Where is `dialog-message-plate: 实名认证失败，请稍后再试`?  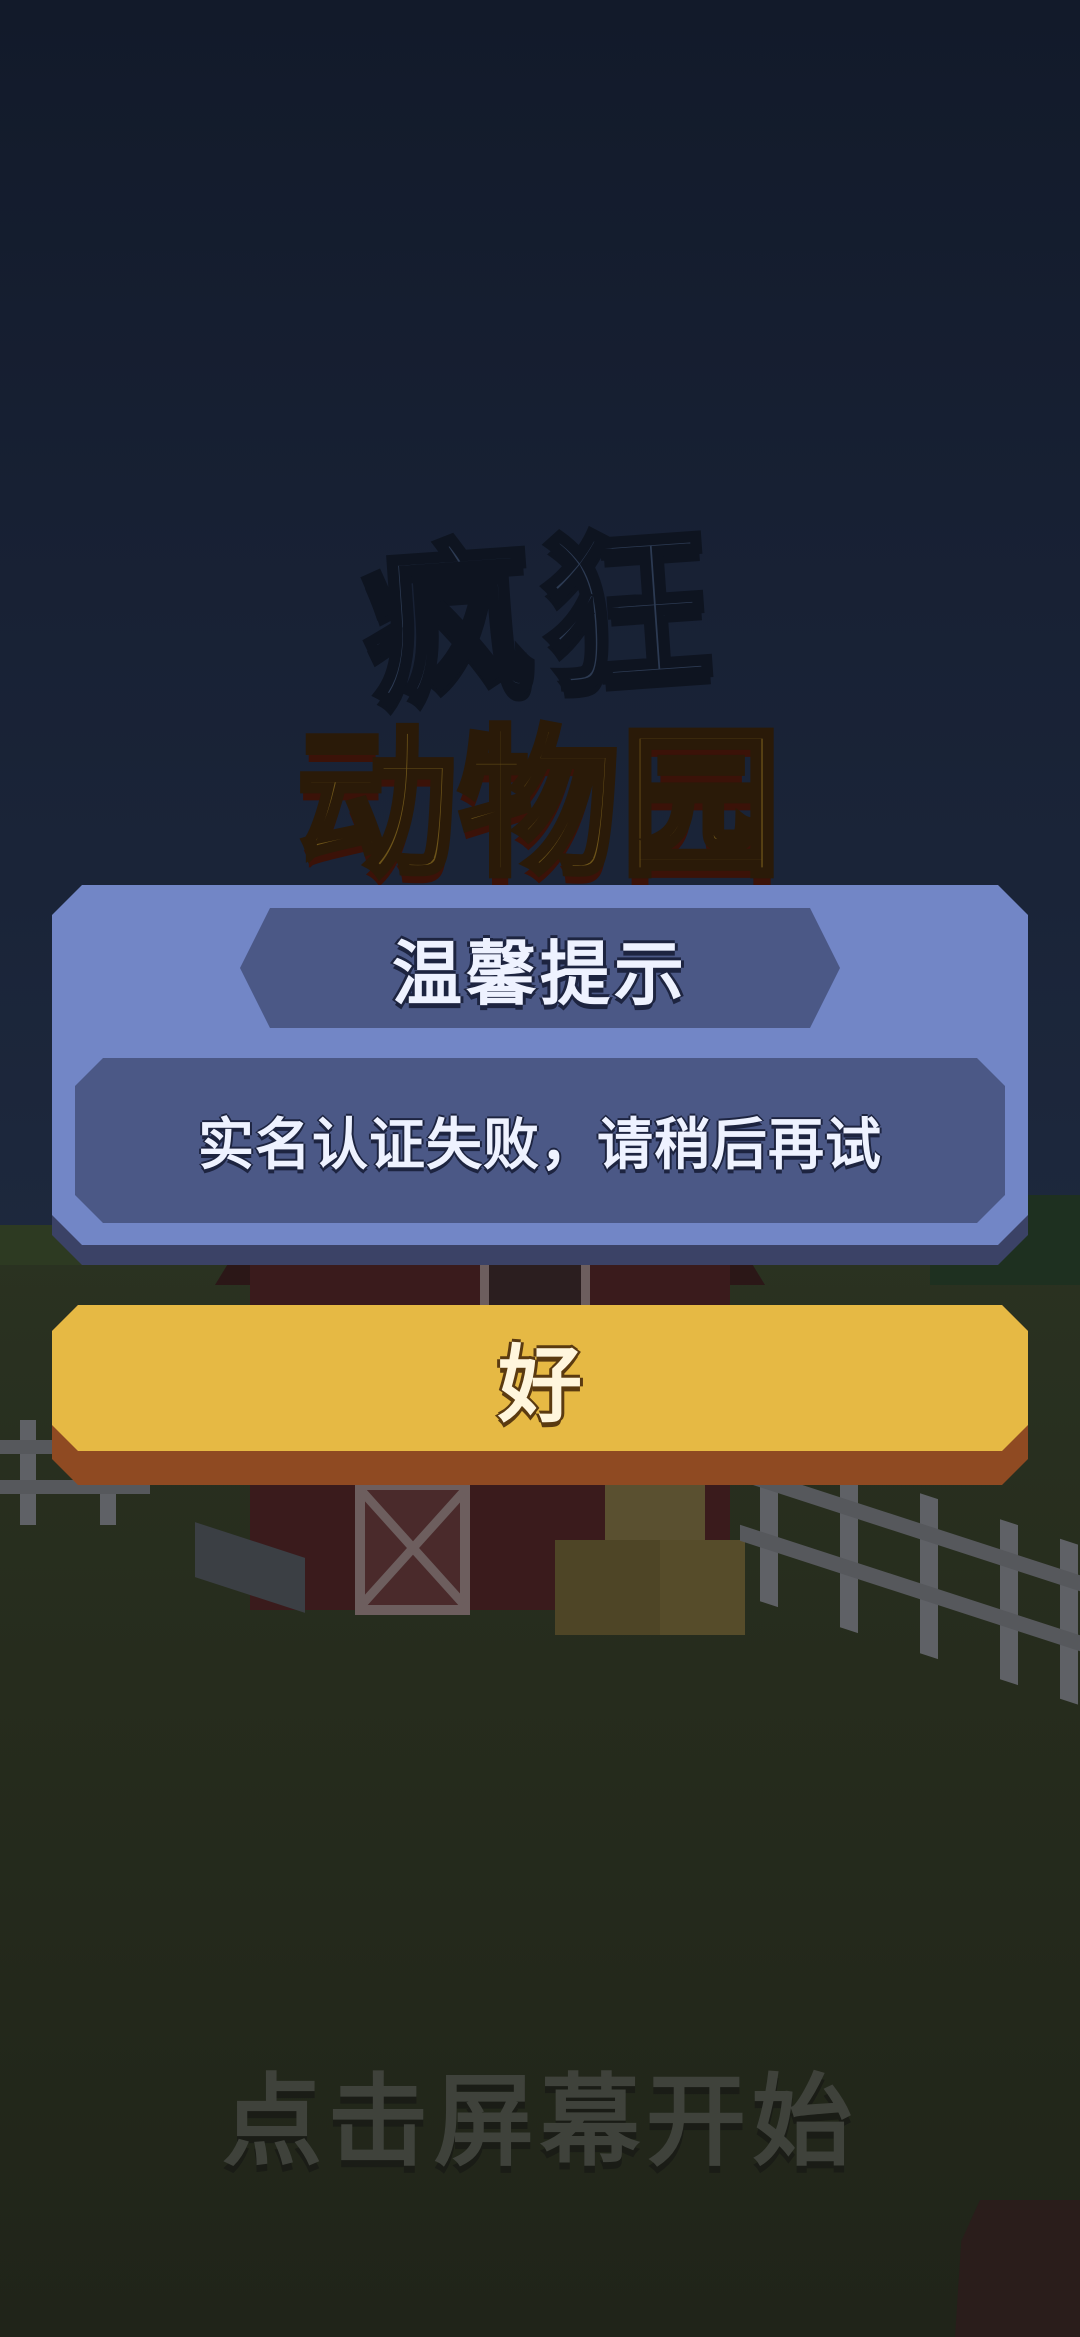 dialog-message-plate: 实名认证失败，请稍后再试 is located at coordinates (540, 1140).